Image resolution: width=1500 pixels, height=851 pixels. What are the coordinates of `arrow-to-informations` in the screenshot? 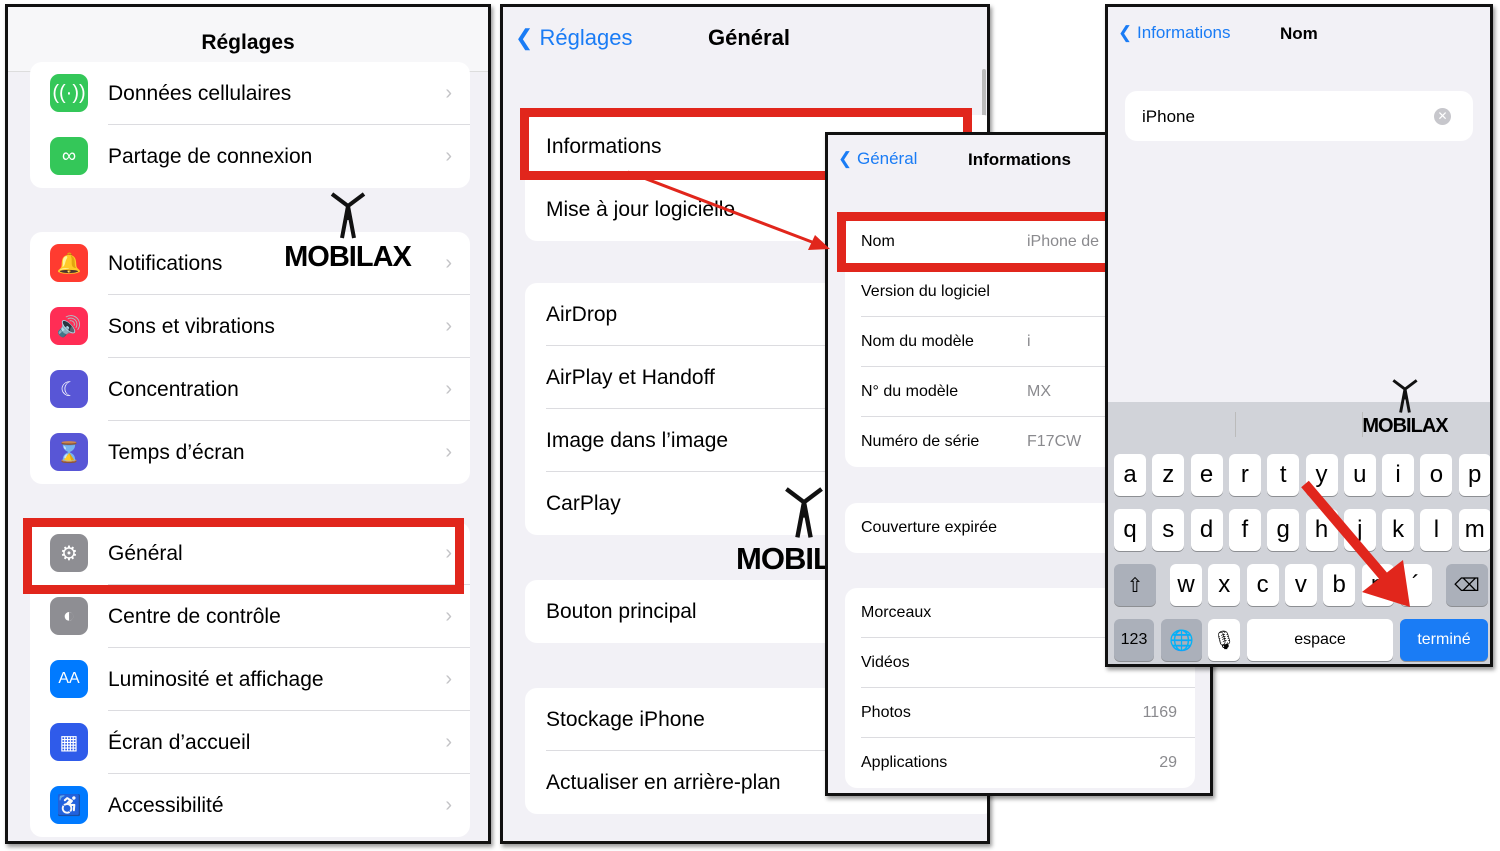 It's located at (728, 210).